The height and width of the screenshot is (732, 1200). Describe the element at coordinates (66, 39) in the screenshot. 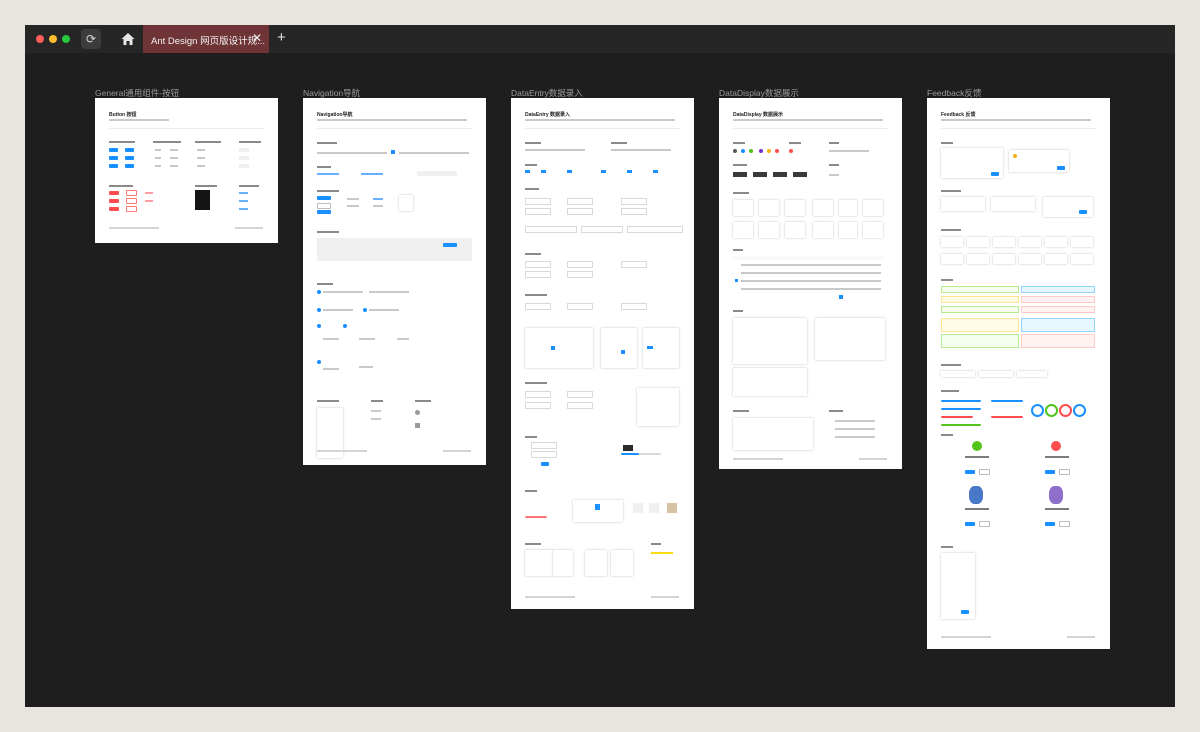

I see `zoom-window-icon` at that location.